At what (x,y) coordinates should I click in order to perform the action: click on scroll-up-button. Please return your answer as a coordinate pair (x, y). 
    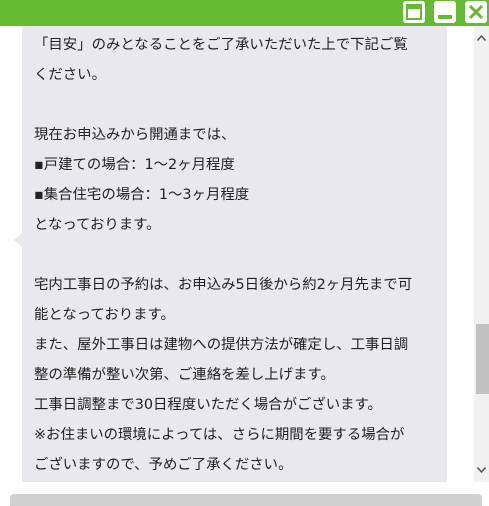
    Looking at the image, I should click on (481, 38).